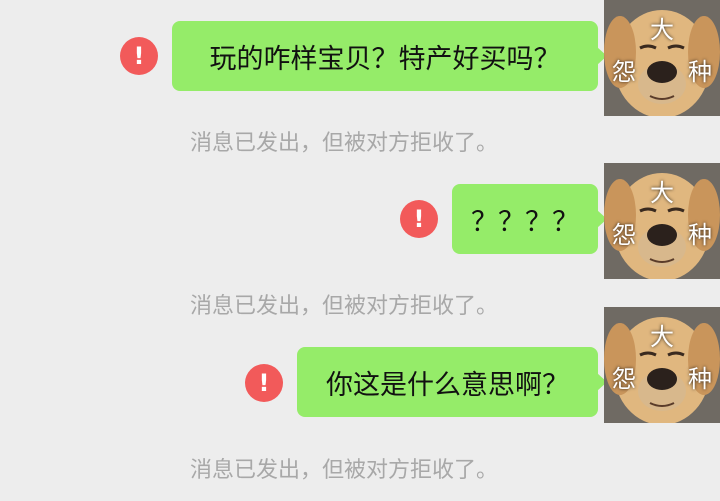 Image resolution: width=720 pixels, height=501 pixels. Describe the element at coordinates (529, 219) in the screenshot. I see `message-bubble: ？？？？` at that location.